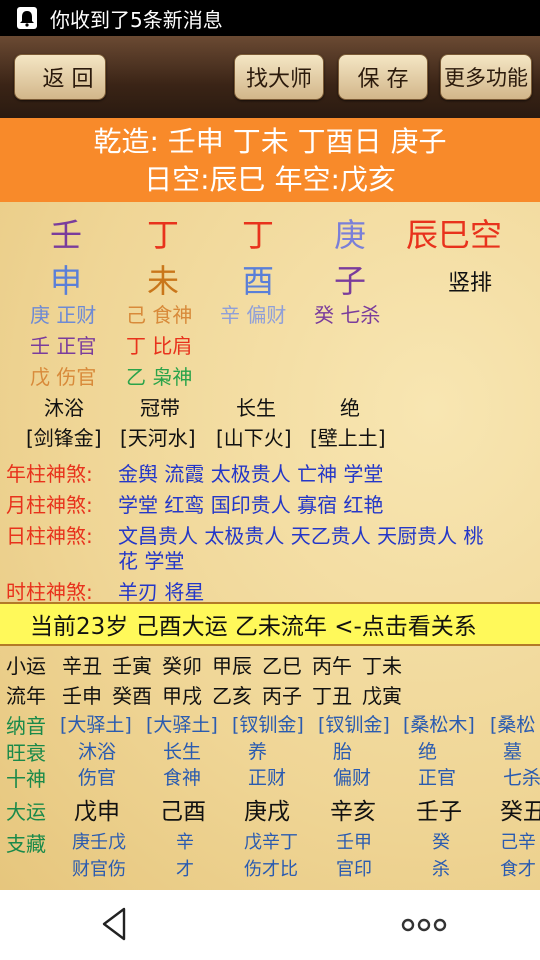 This screenshot has width=540, height=960. What do you see at coordinates (518, 869) in the screenshot?
I see `zhicang-cell: 食才` at bounding box center [518, 869].